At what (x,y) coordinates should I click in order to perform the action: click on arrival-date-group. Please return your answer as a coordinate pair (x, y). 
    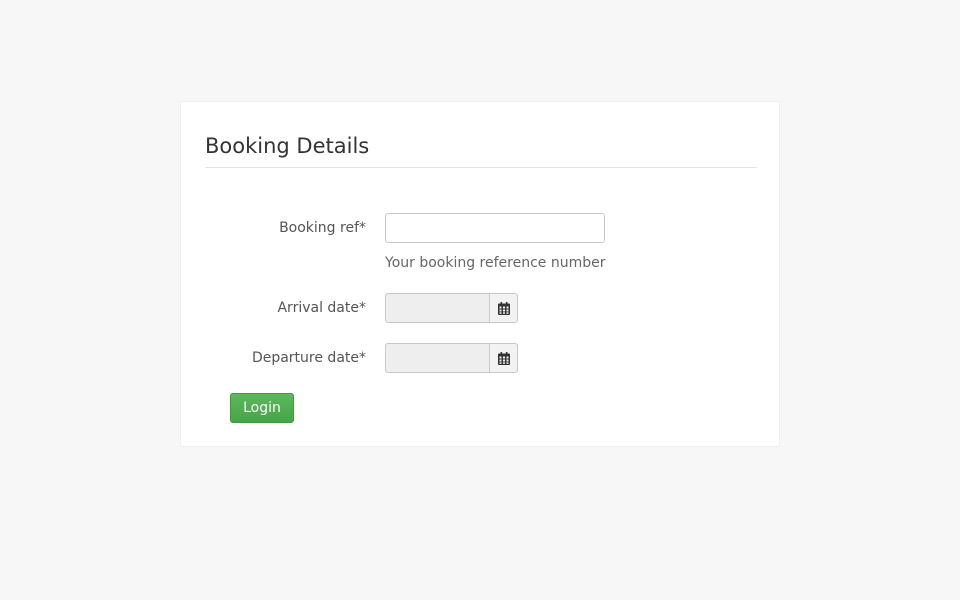
    Looking at the image, I should click on (451, 308).